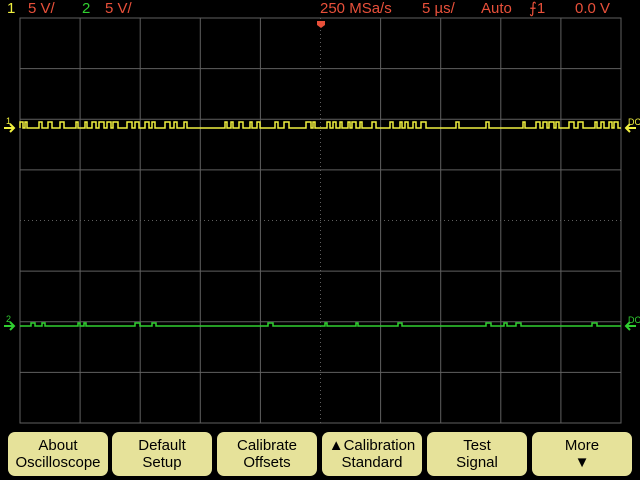 Image resolution: width=640 pixels, height=480 pixels. I want to click on trigger-position-marker, so click(321, 24).